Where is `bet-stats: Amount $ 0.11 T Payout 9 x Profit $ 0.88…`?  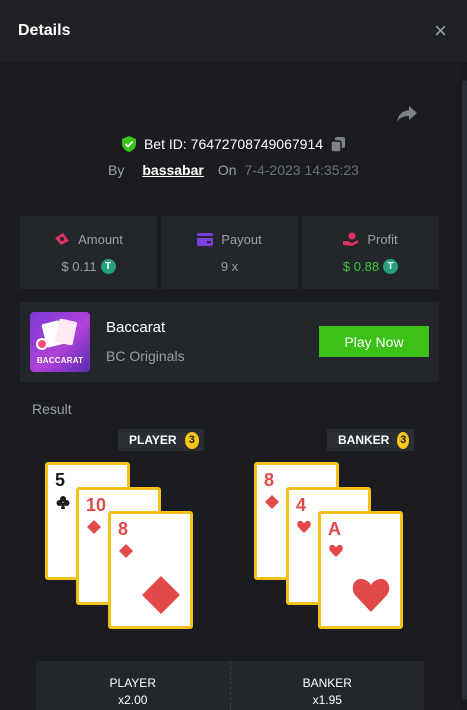 bet-stats: Amount $ 0.11 T Payout 9 x Profit $ 0.88… is located at coordinates (229, 252).